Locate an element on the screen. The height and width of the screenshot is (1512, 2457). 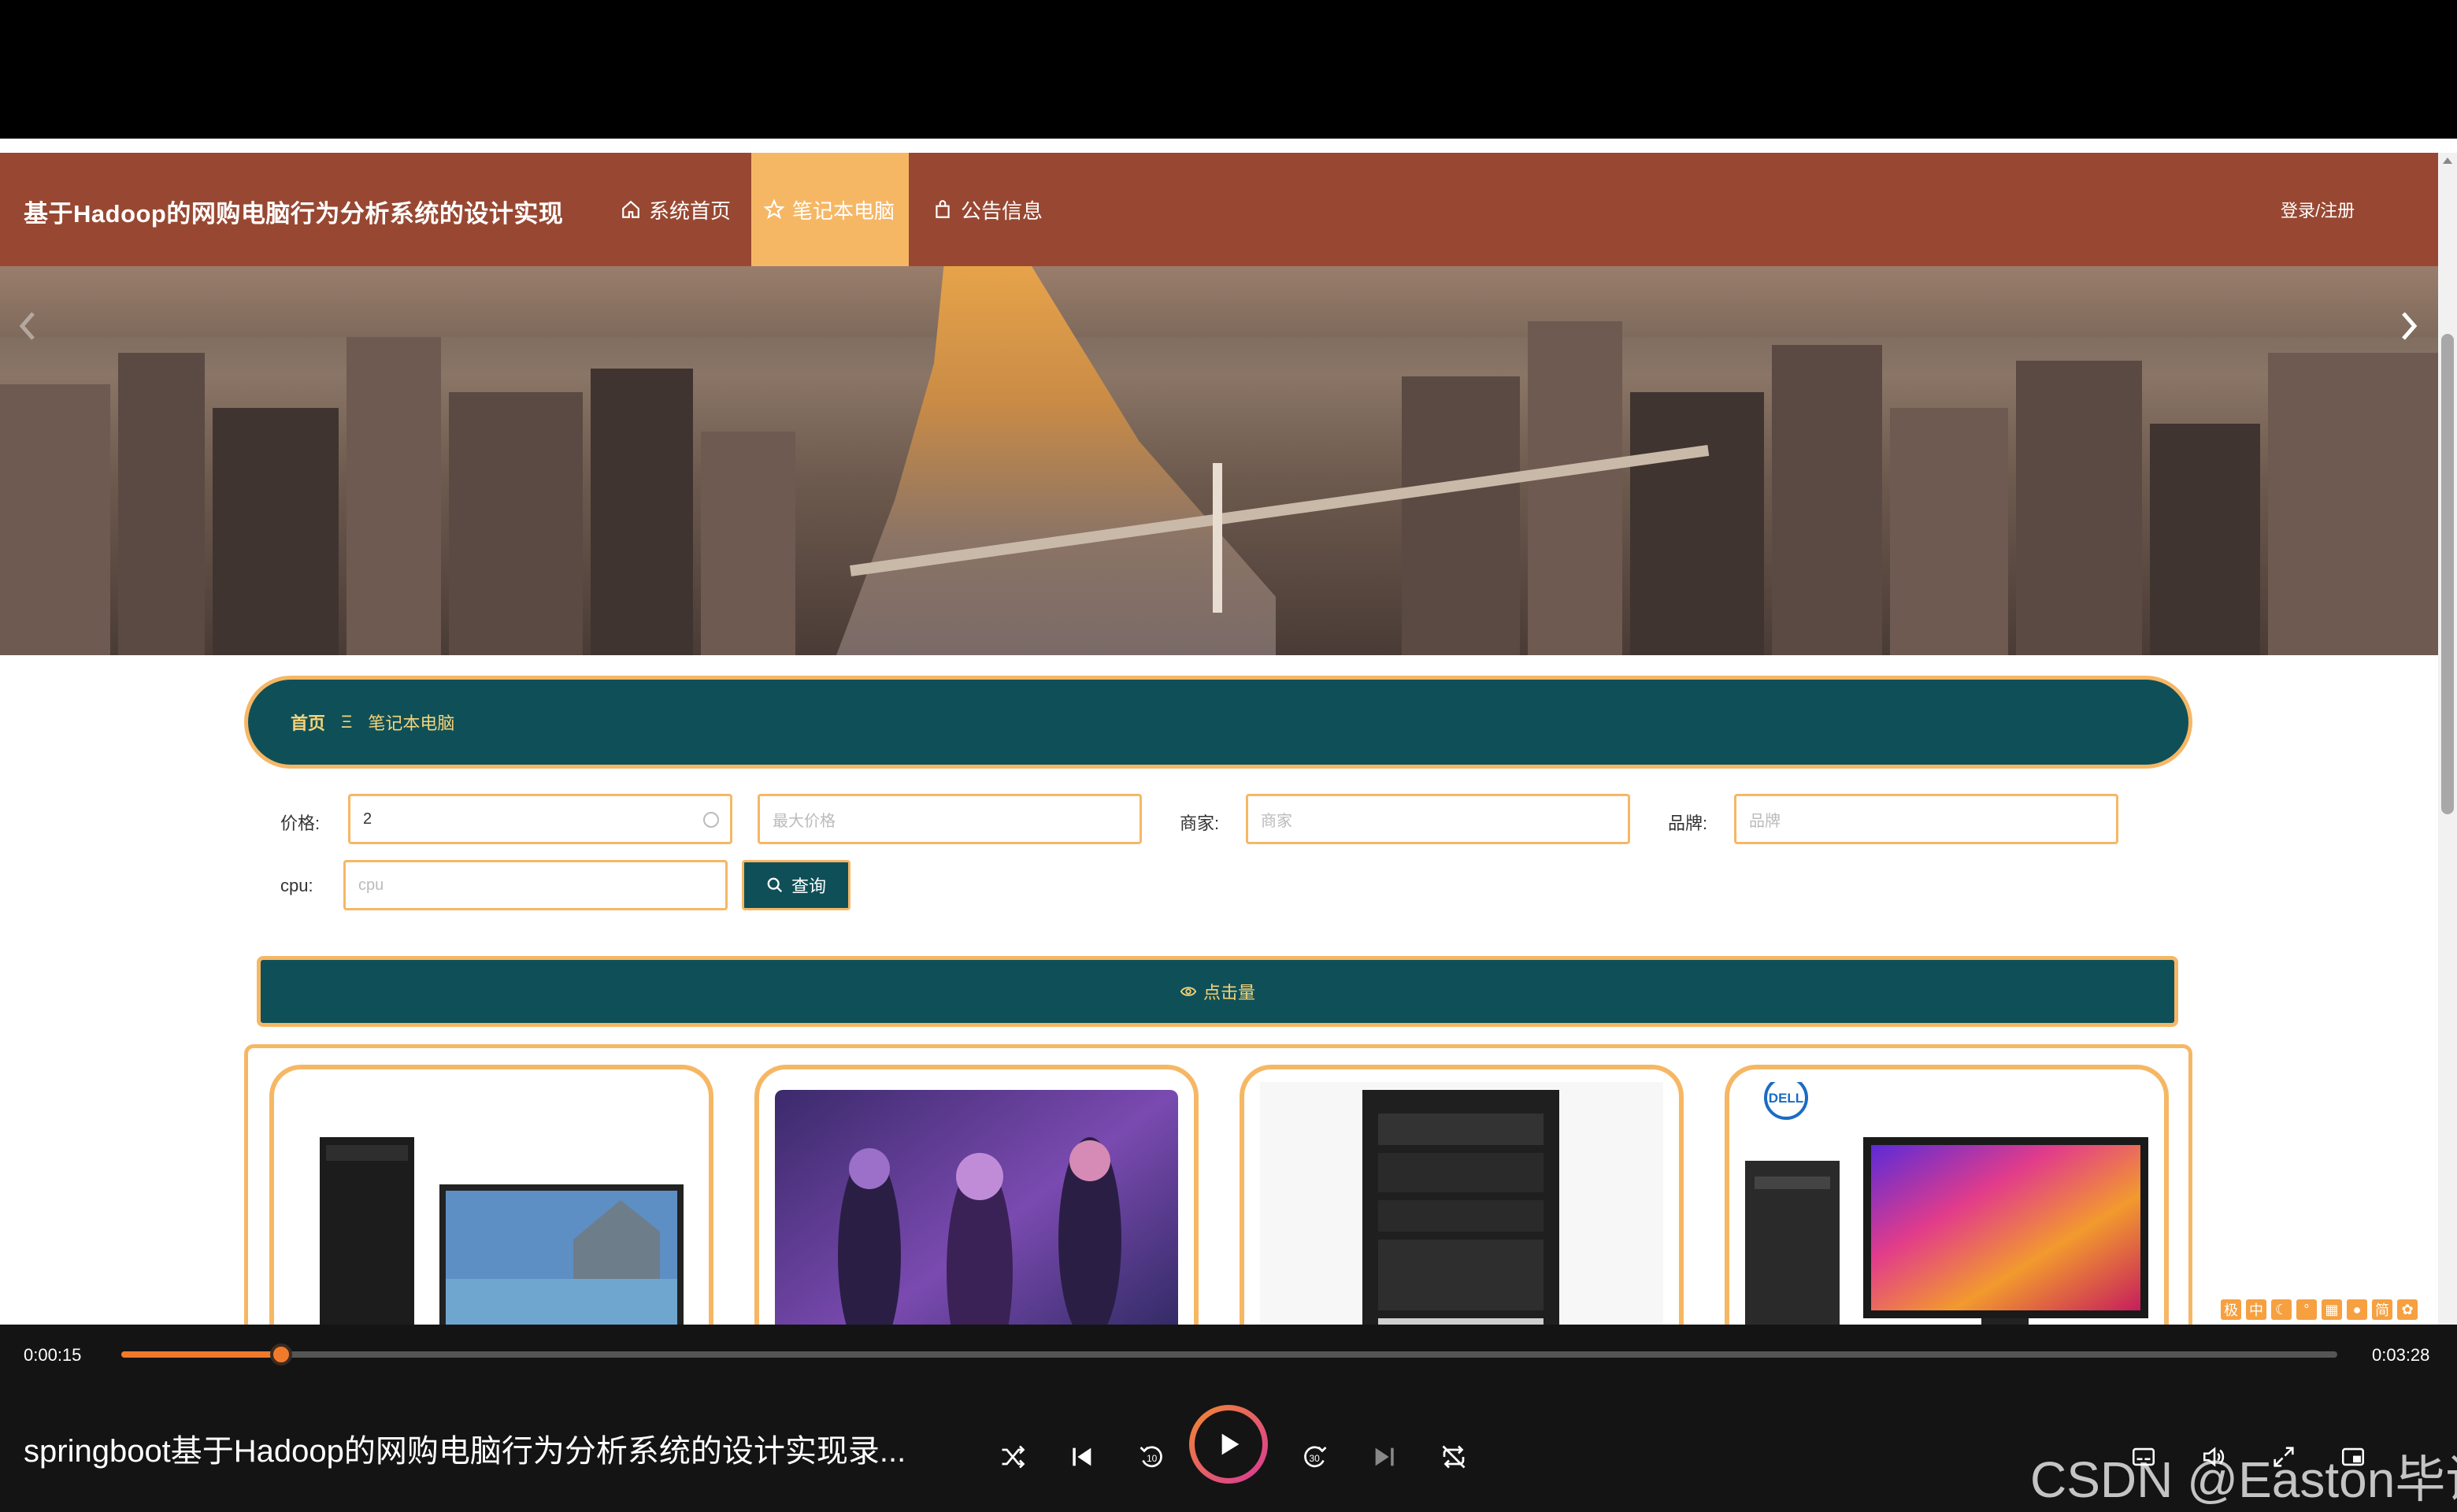
ime-language: 中 is located at coordinates (2256, 1309).